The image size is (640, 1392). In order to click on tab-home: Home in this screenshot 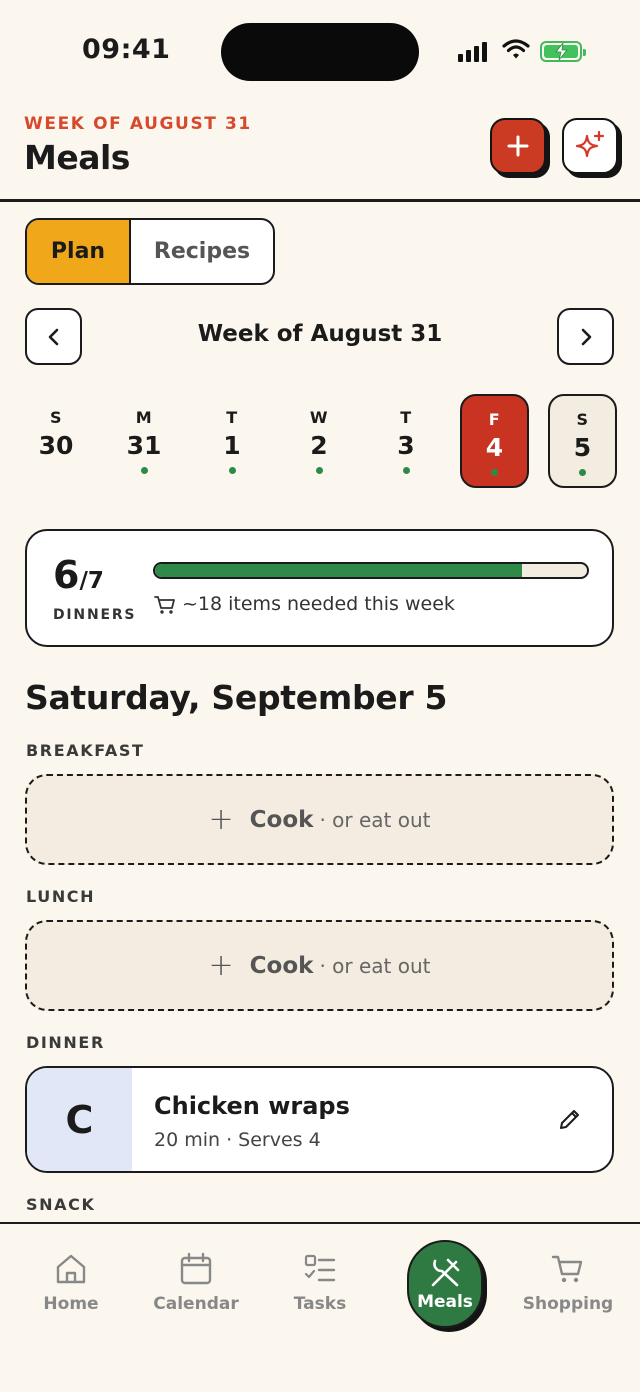, I will do `click(71, 1283)`.